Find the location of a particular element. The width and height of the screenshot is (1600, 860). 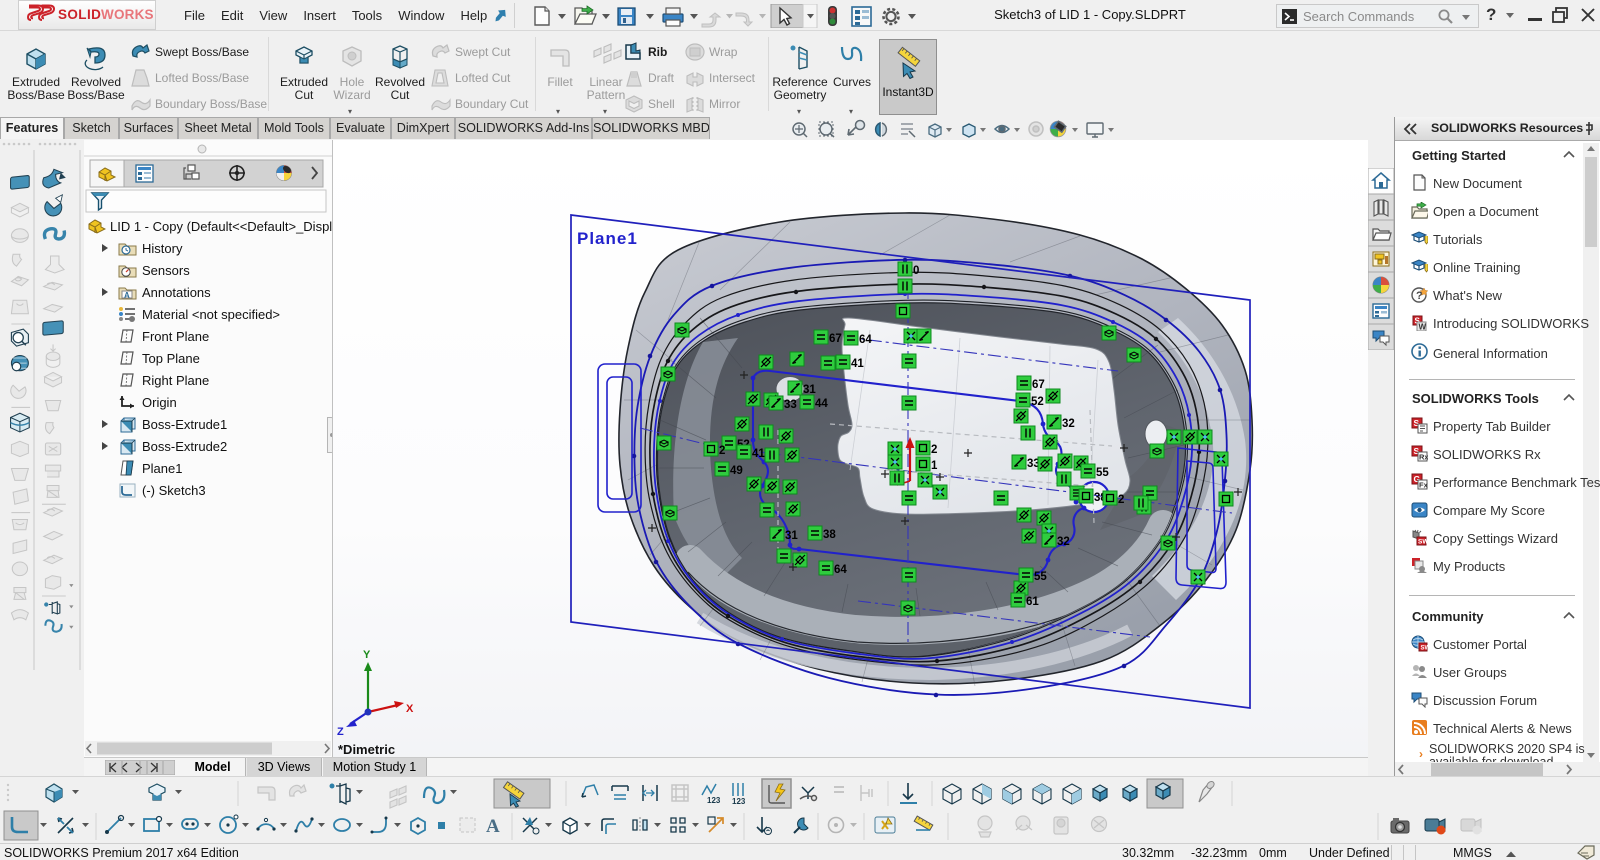

svg-text: 44 is located at coordinates (821, 404).